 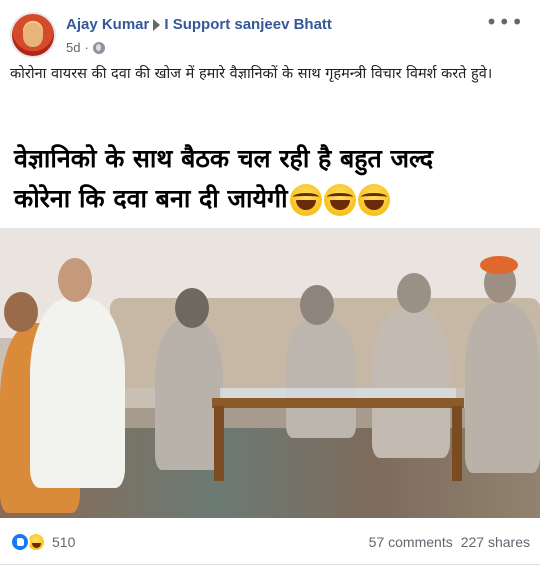 What do you see at coordinates (338, 403) in the screenshot?
I see `coffee-table` at bounding box center [338, 403].